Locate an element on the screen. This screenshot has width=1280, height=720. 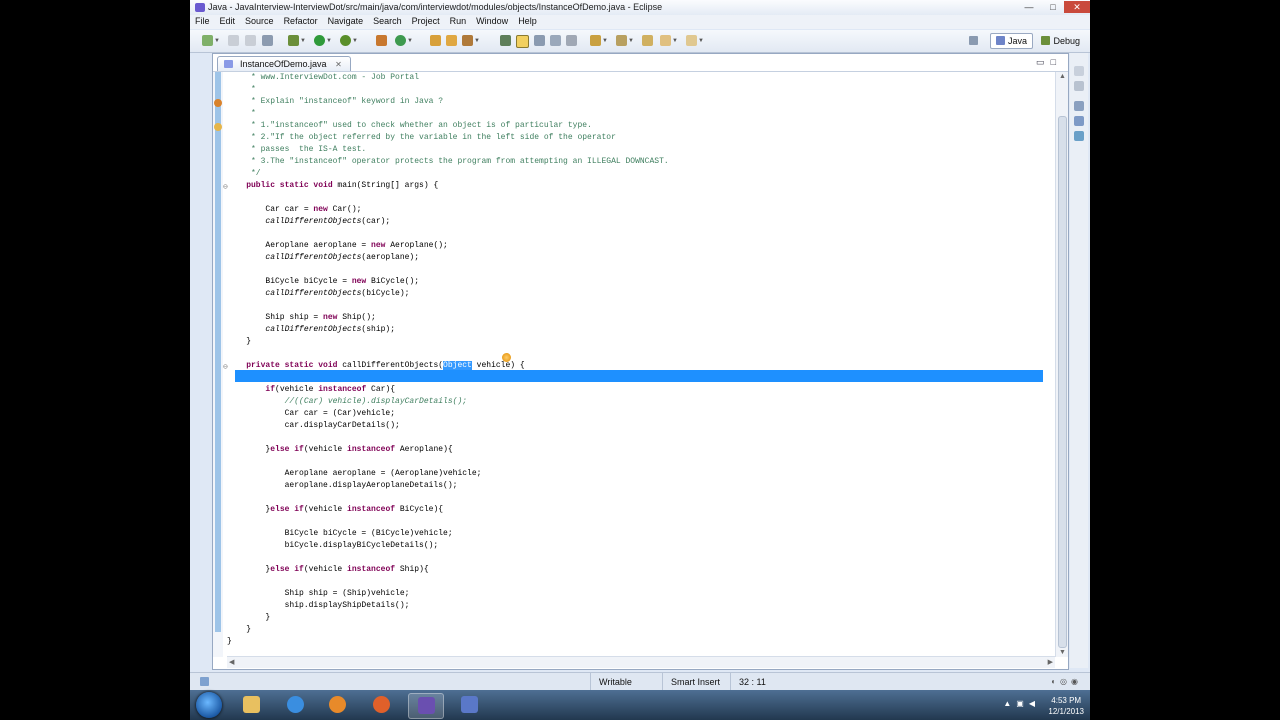
scroll-right-icon: ▶ is located at coordinates (1050, 662).